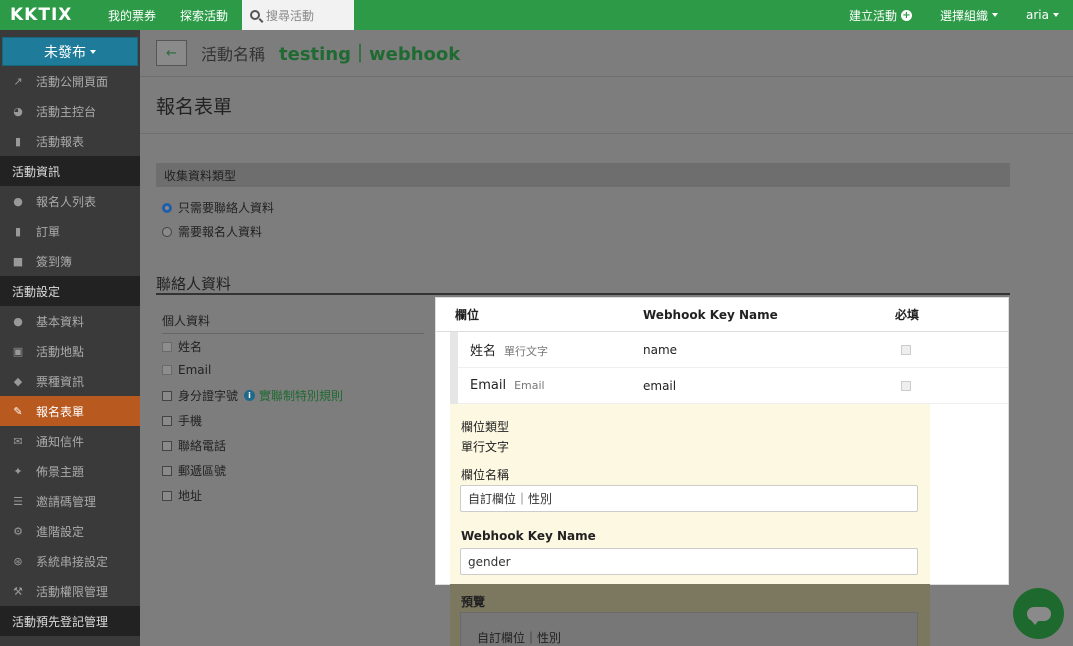 This screenshot has width=1073, height=646. I want to click on book-icon: ■, so click(18, 261).